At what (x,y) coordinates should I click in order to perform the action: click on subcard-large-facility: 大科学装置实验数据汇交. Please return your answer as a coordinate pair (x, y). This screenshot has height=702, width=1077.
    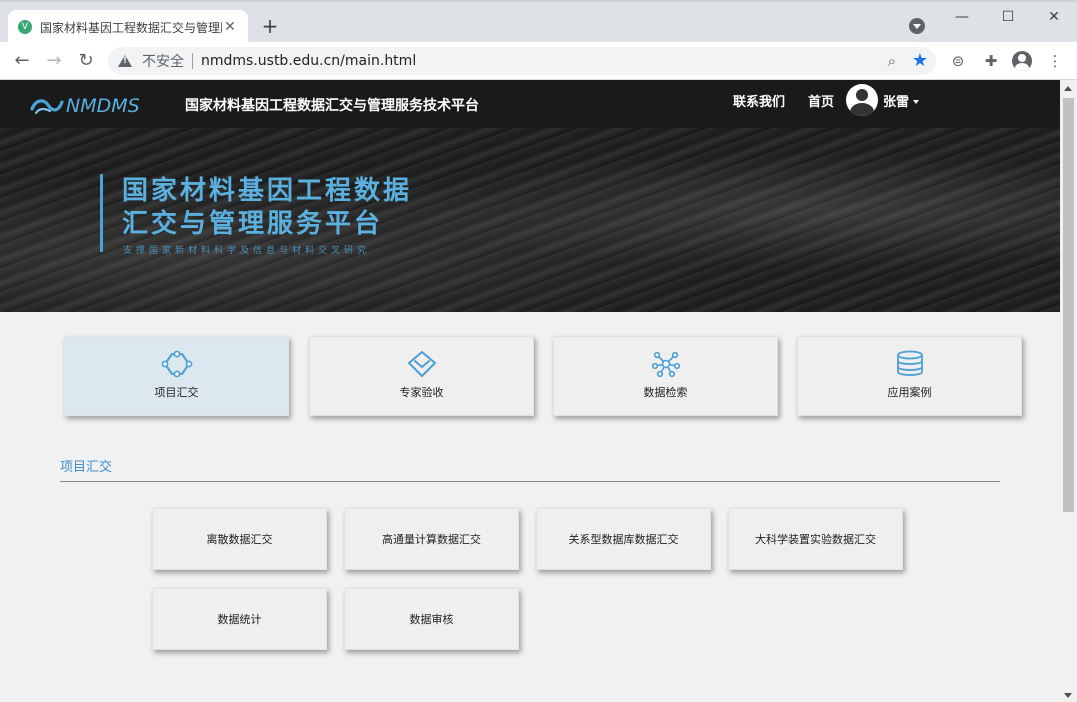
    Looking at the image, I should click on (815, 539).